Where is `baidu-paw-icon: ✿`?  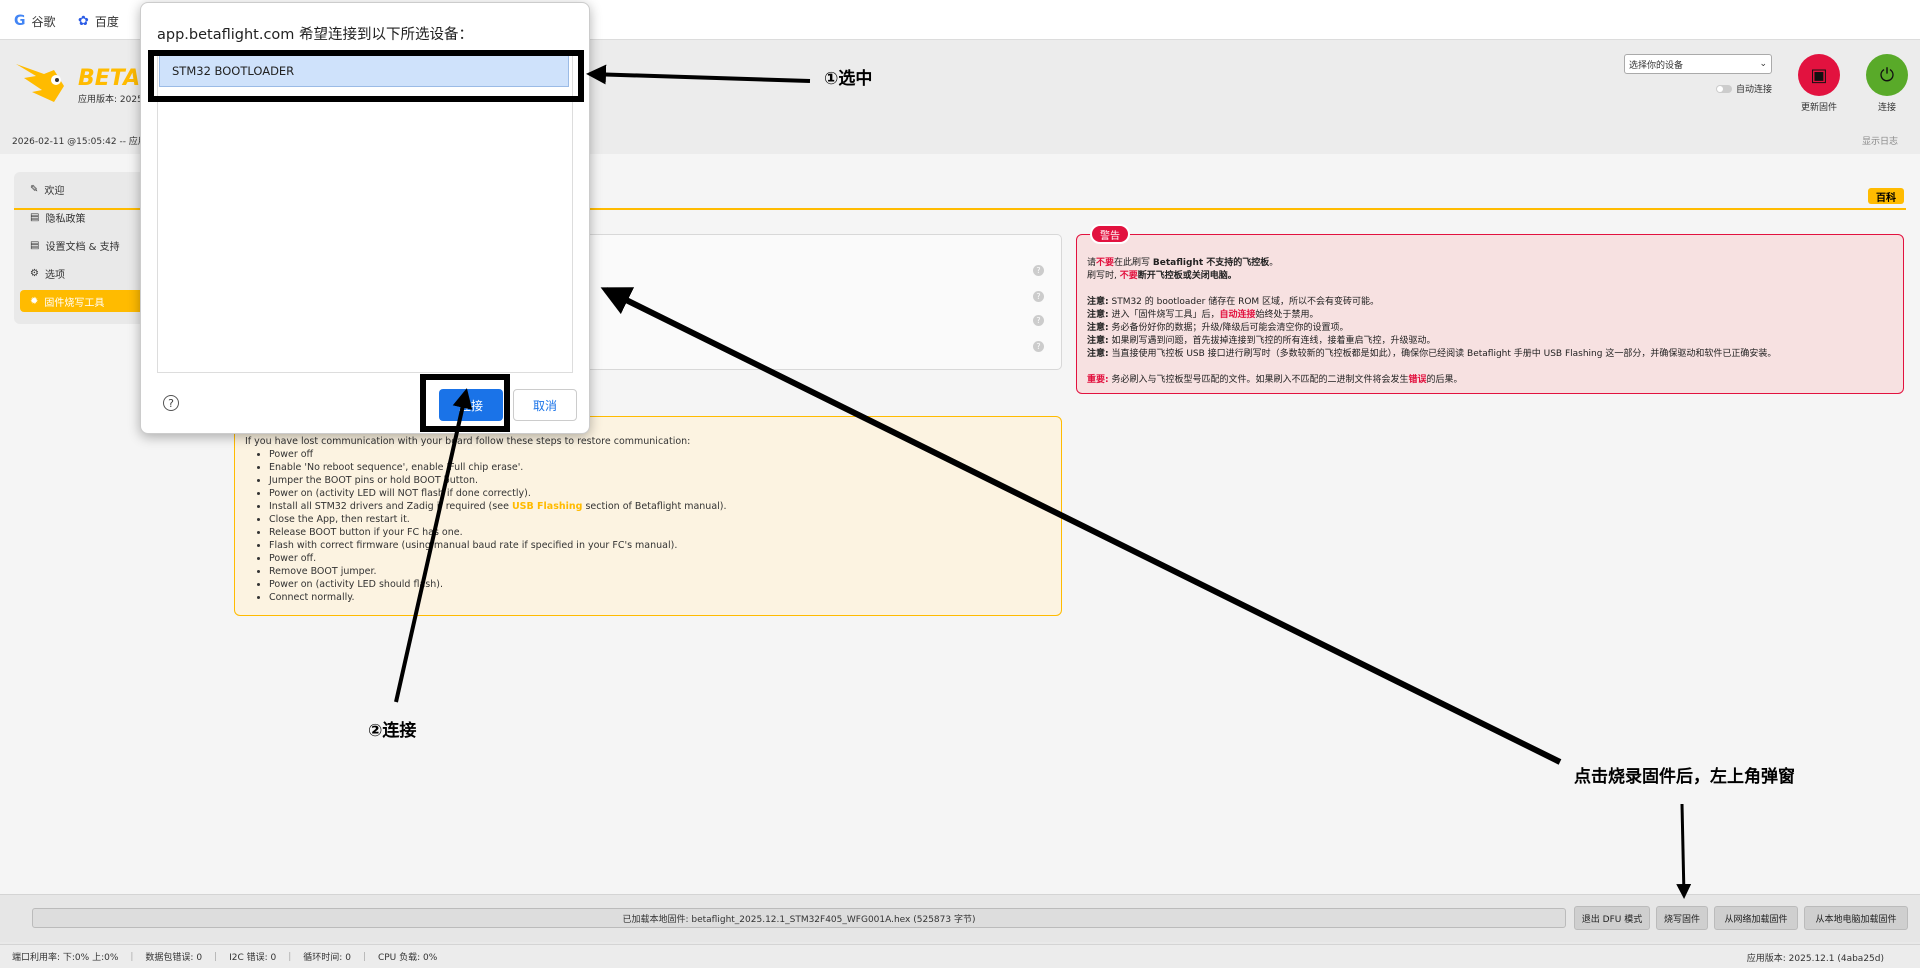
baidu-paw-icon: ✿ is located at coordinates (83, 21).